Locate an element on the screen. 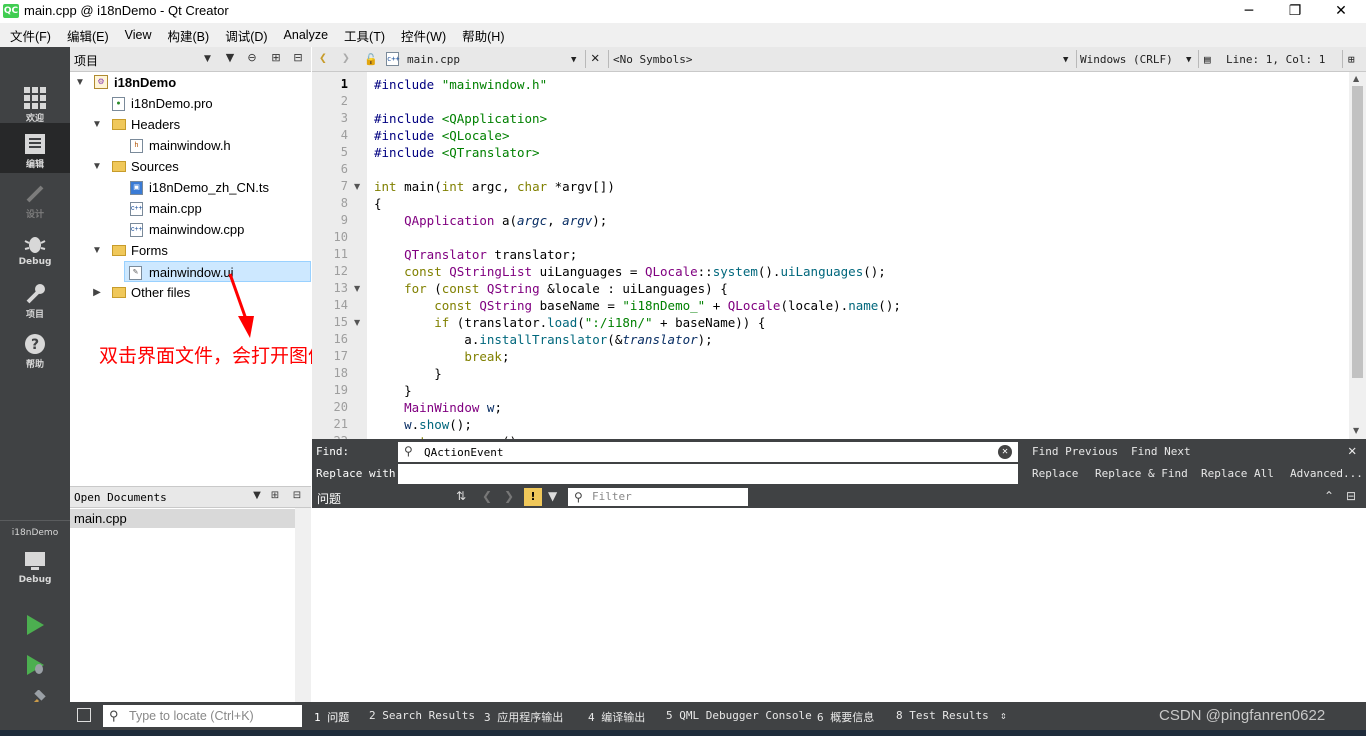 The image size is (1366, 736). tree-node-other-files: ▶ Other files is located at coordinates (190, 292).